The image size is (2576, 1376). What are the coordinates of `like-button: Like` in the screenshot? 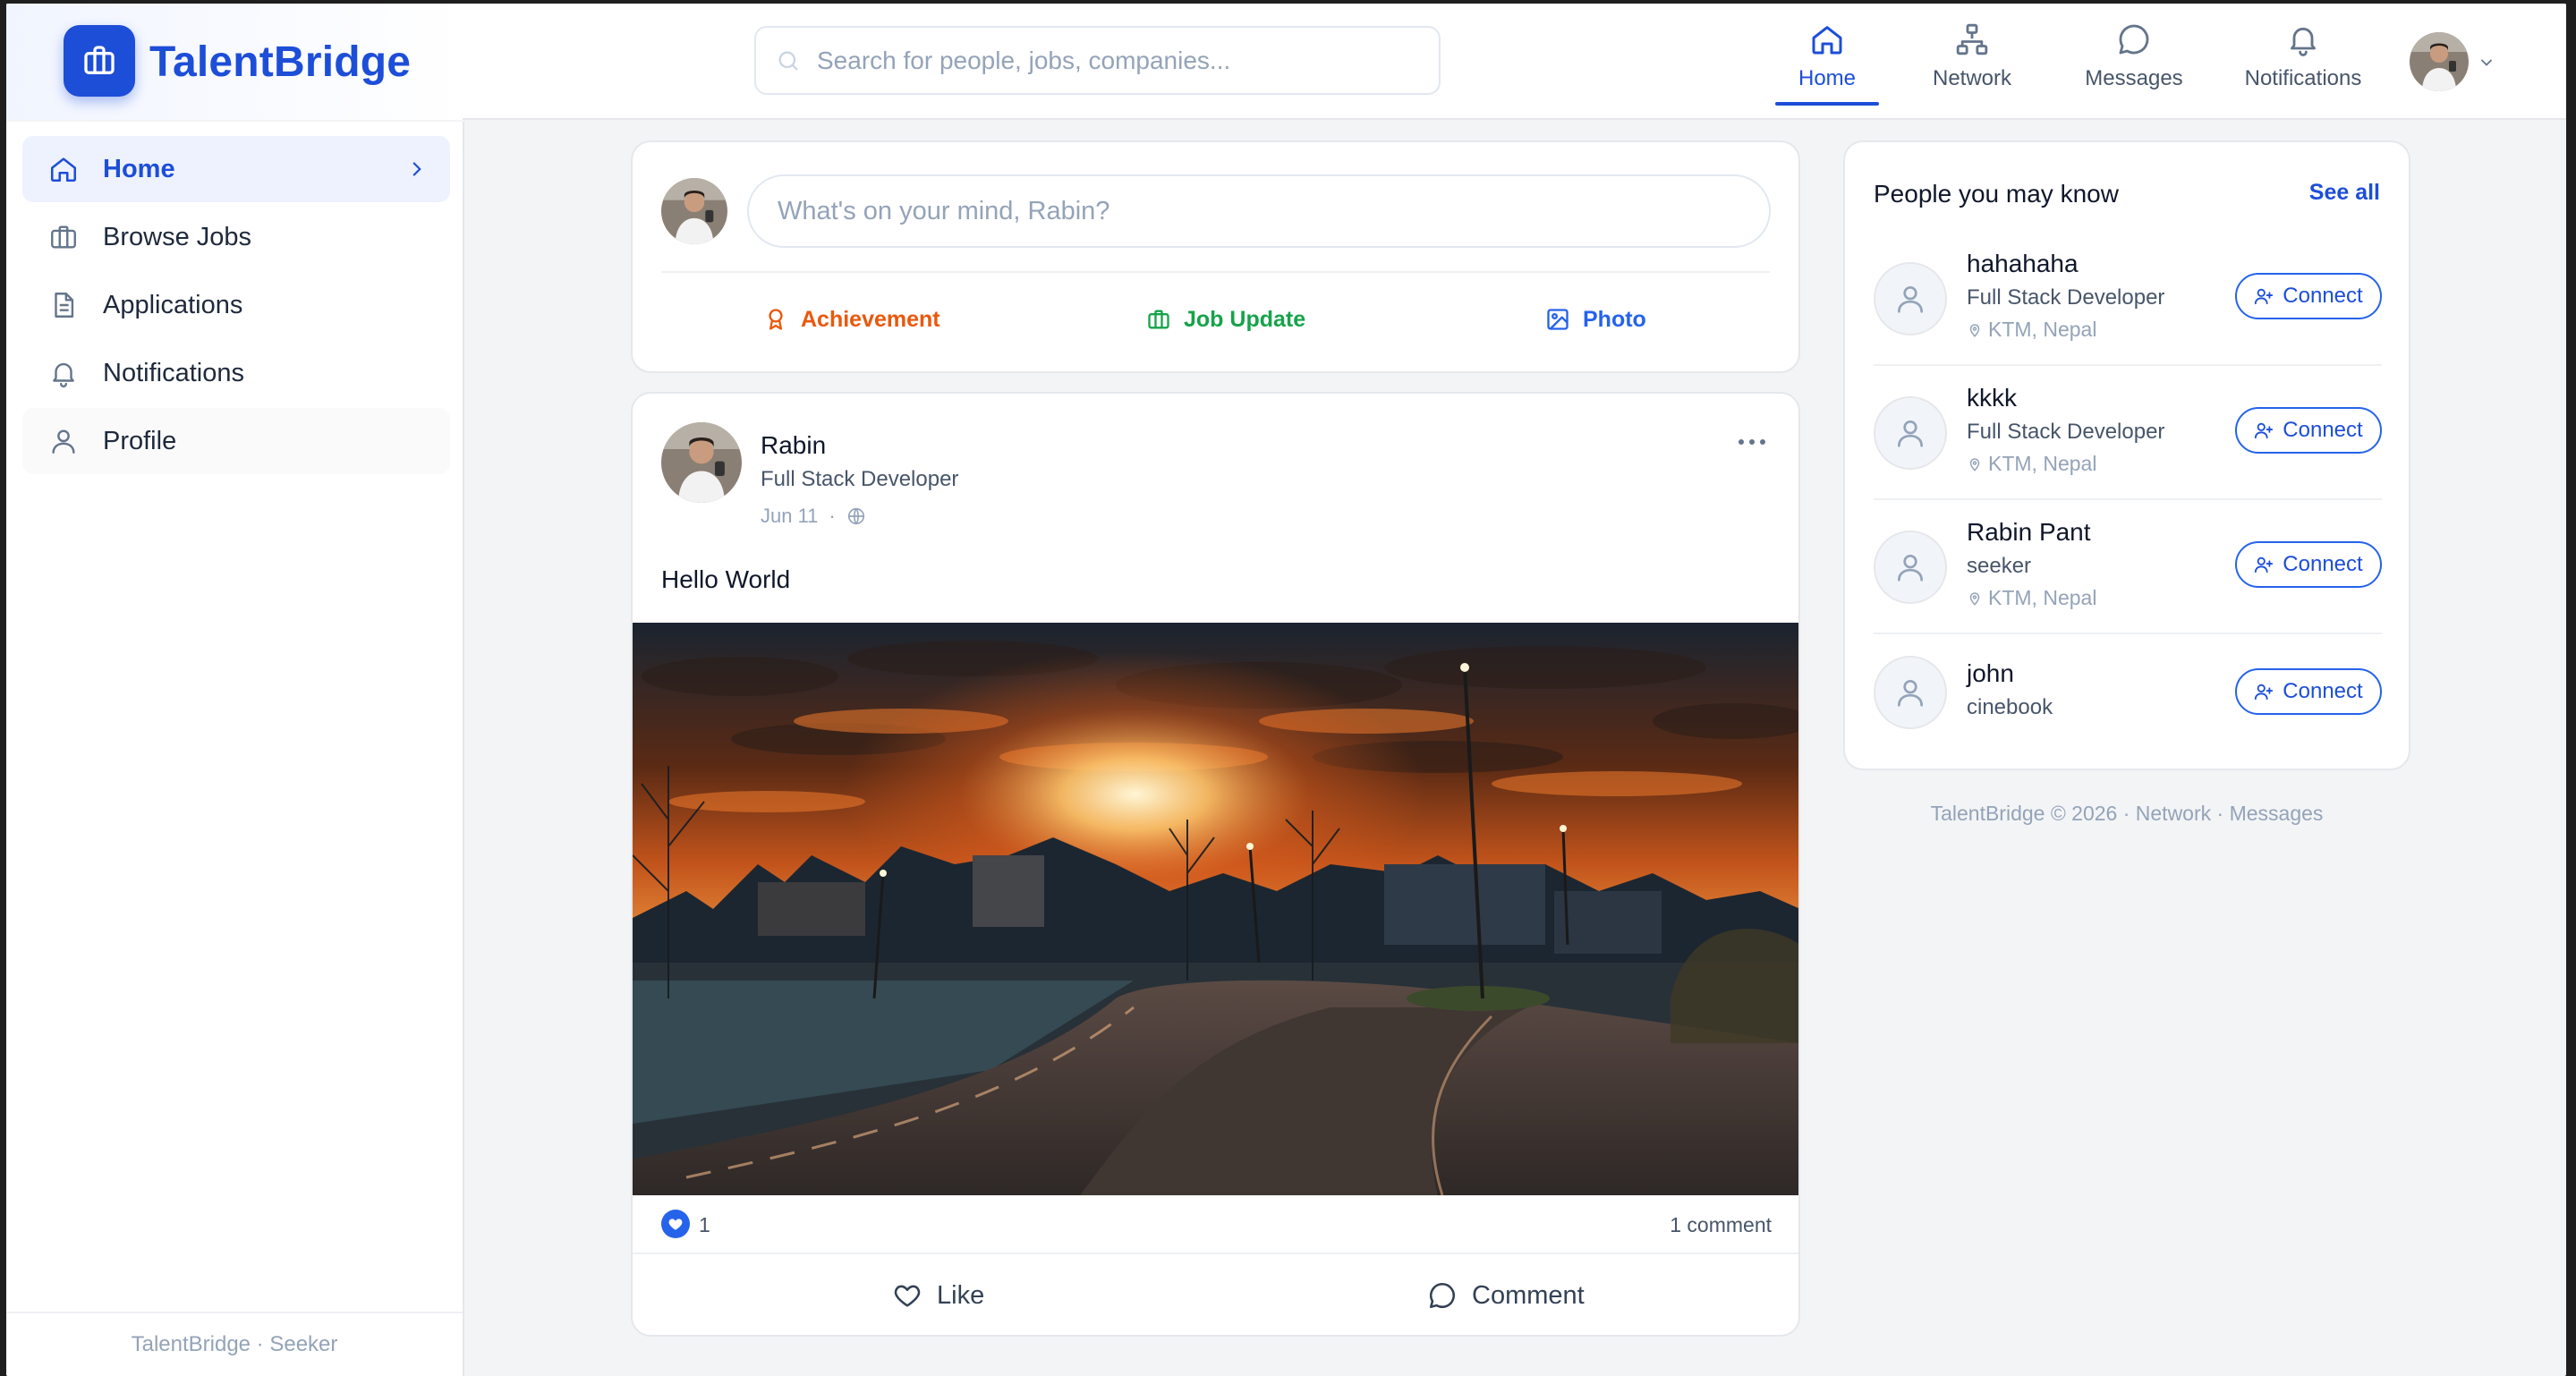 It's located at (938, 1296).